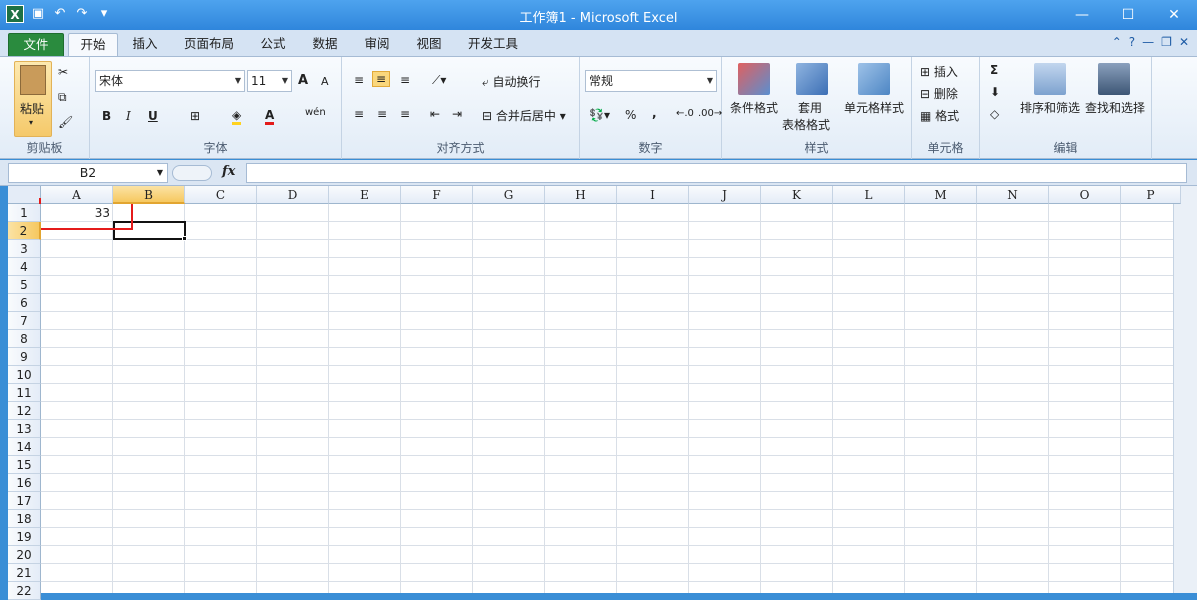  What do you see at coordinates (24, 555) in the screenshot?
I see `row-header: 20` at bounding box center [24, 555].